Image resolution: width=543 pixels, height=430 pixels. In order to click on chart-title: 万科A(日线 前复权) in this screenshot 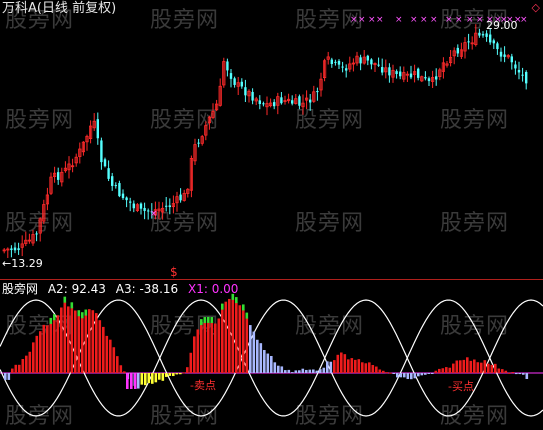, I will do `click(59, 8)`.